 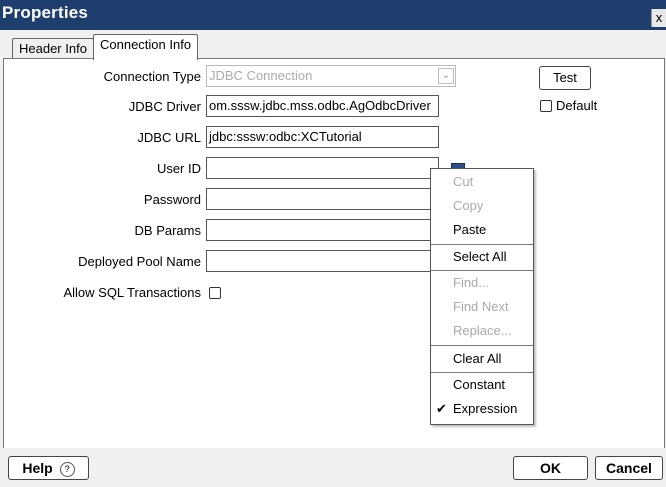 What do you see at coordinates (629, 468) in the screenshot?
I see `cancel-button: Cancel` at bounding box center [629, 468].